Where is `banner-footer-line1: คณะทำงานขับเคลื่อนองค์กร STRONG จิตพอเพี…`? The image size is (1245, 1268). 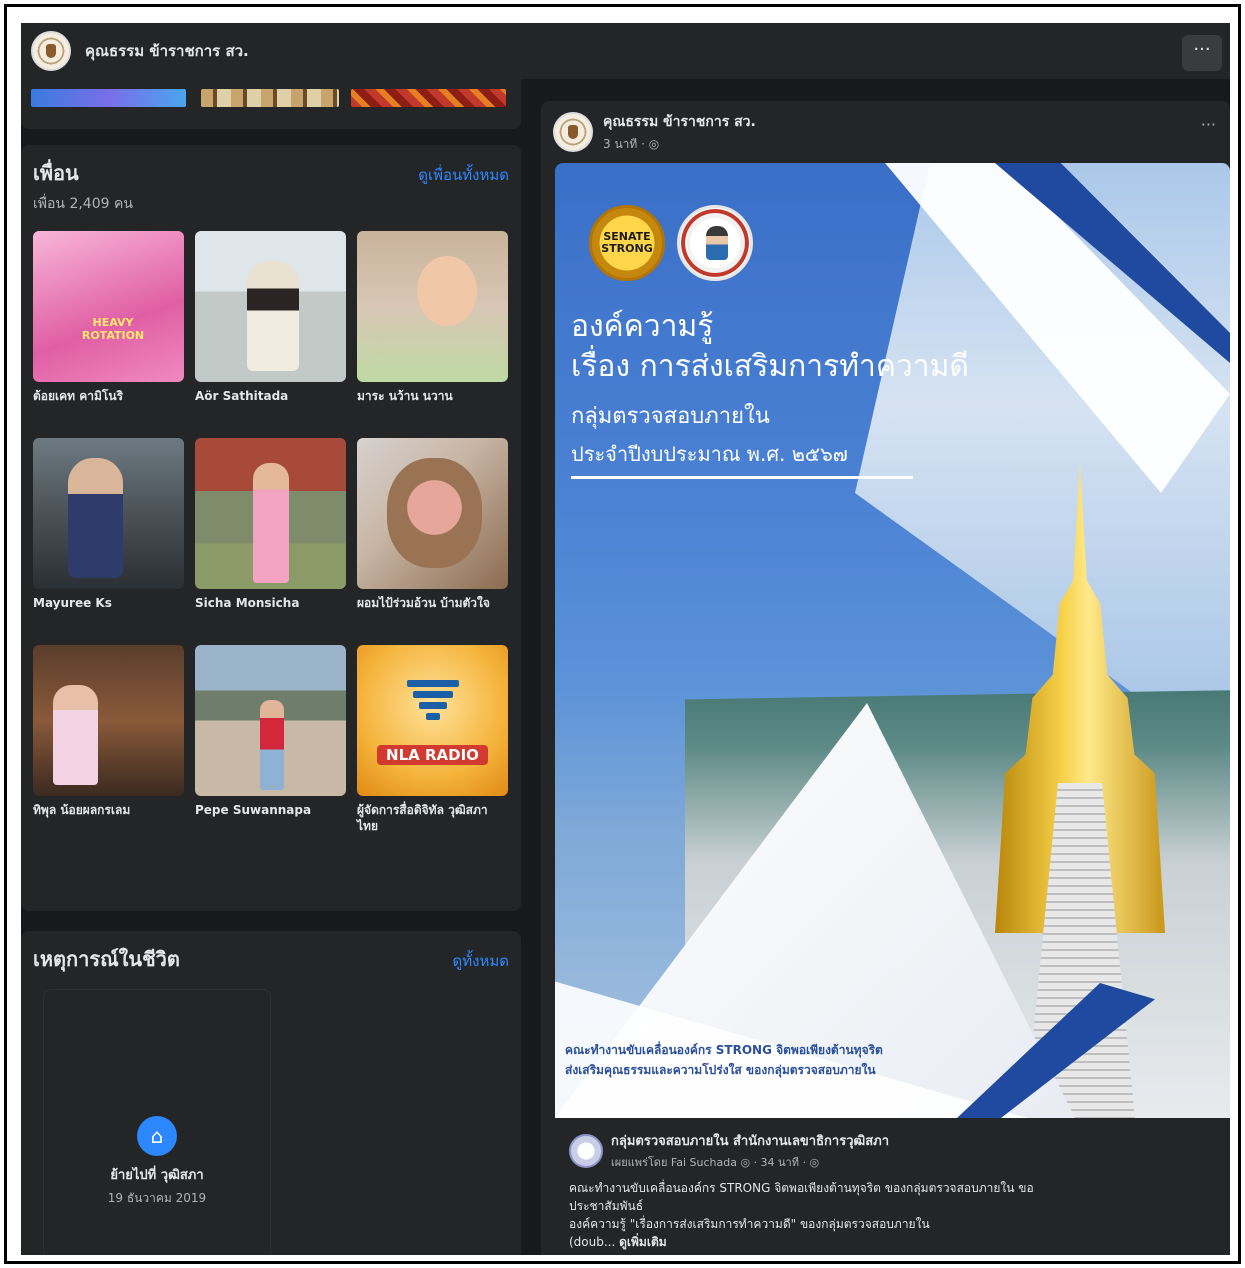 banner-footer-line1: คณะทำงานขับเคลื่อนองค์กร STRONG จิตพอเพี… is located at coordinates (724, 1050).